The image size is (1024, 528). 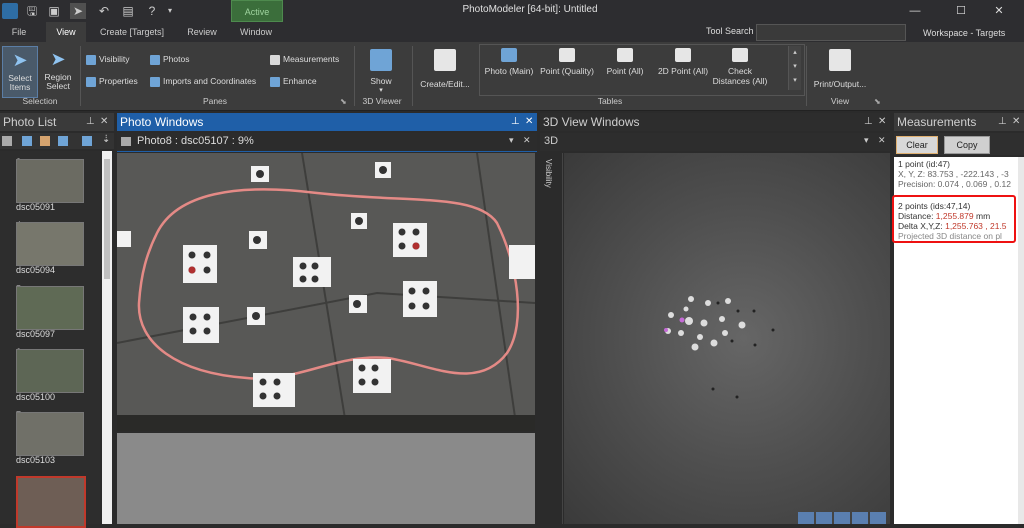 What do you see at coordinates (683, 62) in the screenshot?
I see `table-2d-point-all: 2D Point (All)` at bounding box center [683, 62].